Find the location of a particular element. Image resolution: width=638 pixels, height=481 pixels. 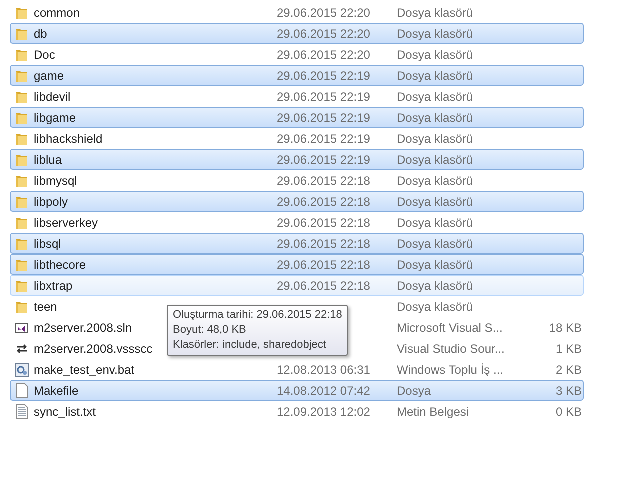

file-type: Metin Belgesi is located at coordinates (433, 412).